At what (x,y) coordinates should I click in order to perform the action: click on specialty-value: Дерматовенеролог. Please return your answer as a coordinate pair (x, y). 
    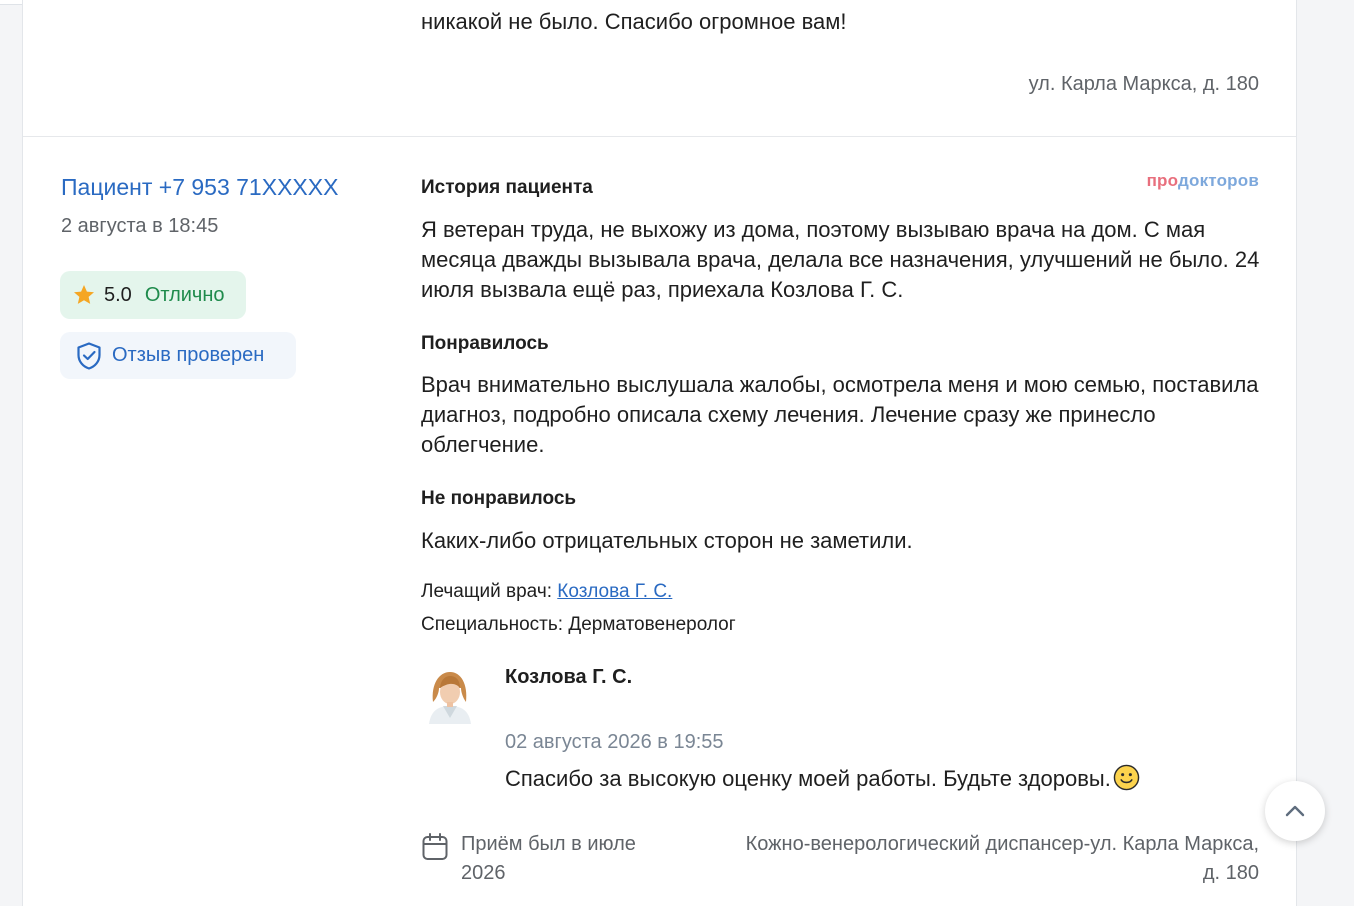
    Looking at the image, I should click on (652, 624).